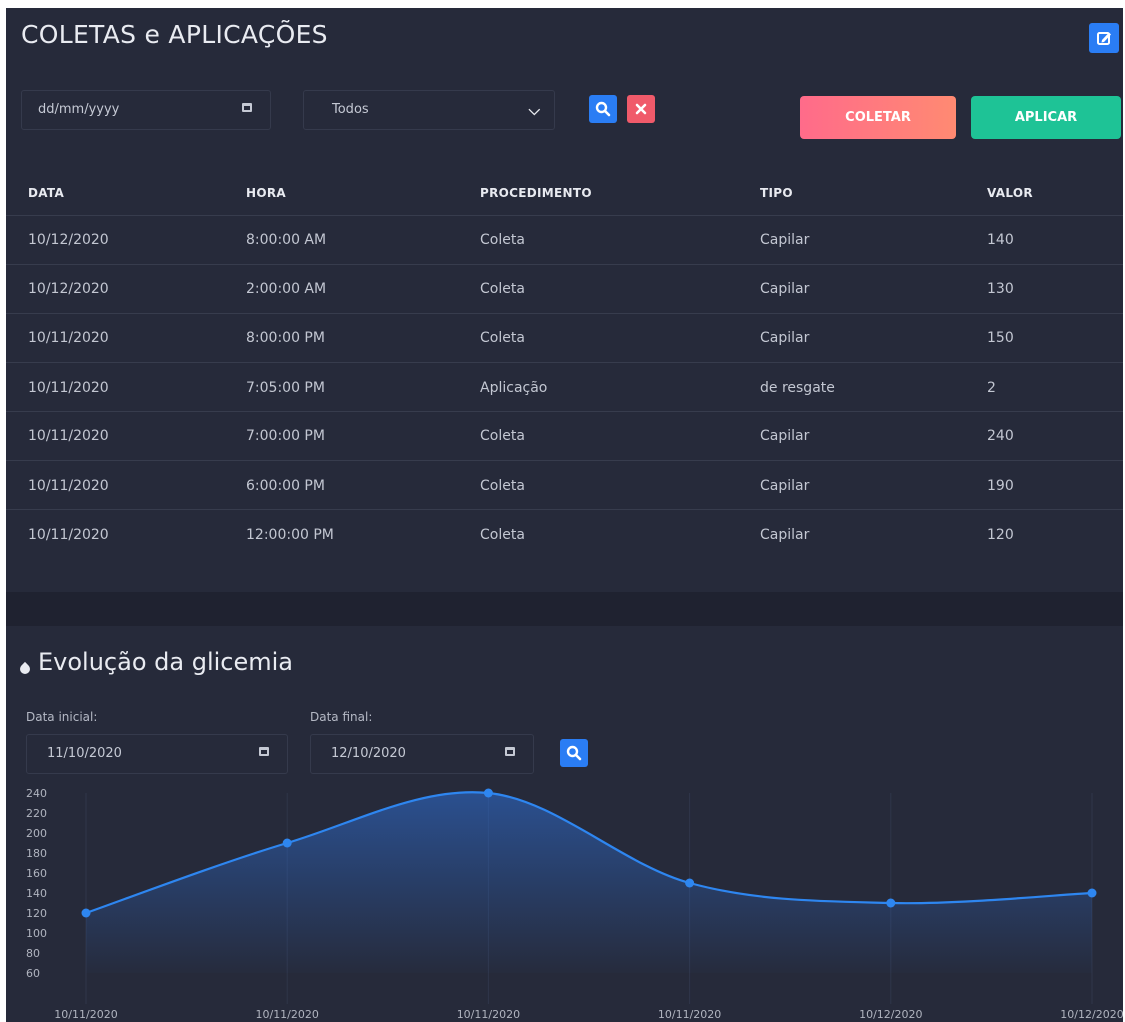 The image size is (1125, 1022). I want to click on cell-procedimento: Aplicação, so click(514, 388).